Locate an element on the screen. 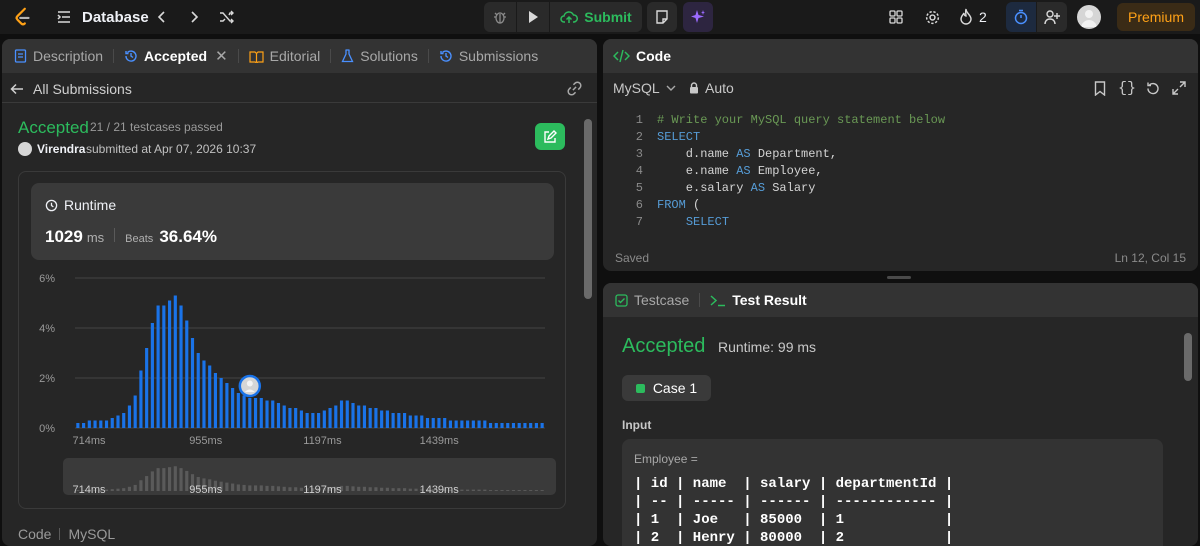 Image resolution: width=1200 pixels, height=546 pixels. random-problem-button is located at coordinates (227, 17).